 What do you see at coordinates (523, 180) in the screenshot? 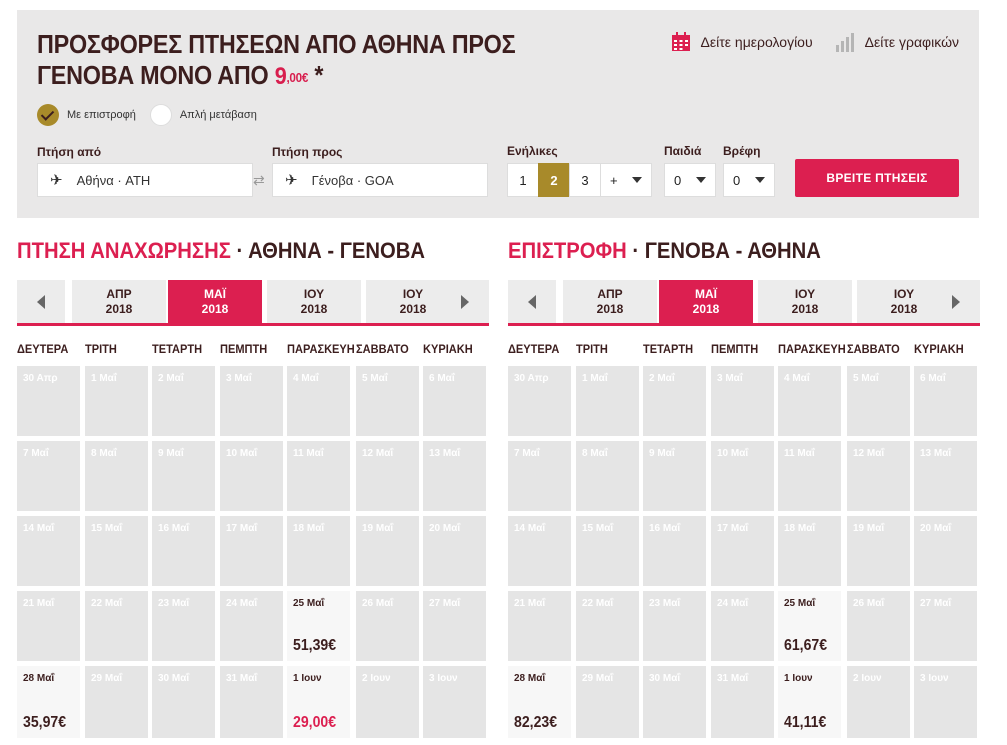
I see `adults-option-1: 1` at bounding box center [523, 180].